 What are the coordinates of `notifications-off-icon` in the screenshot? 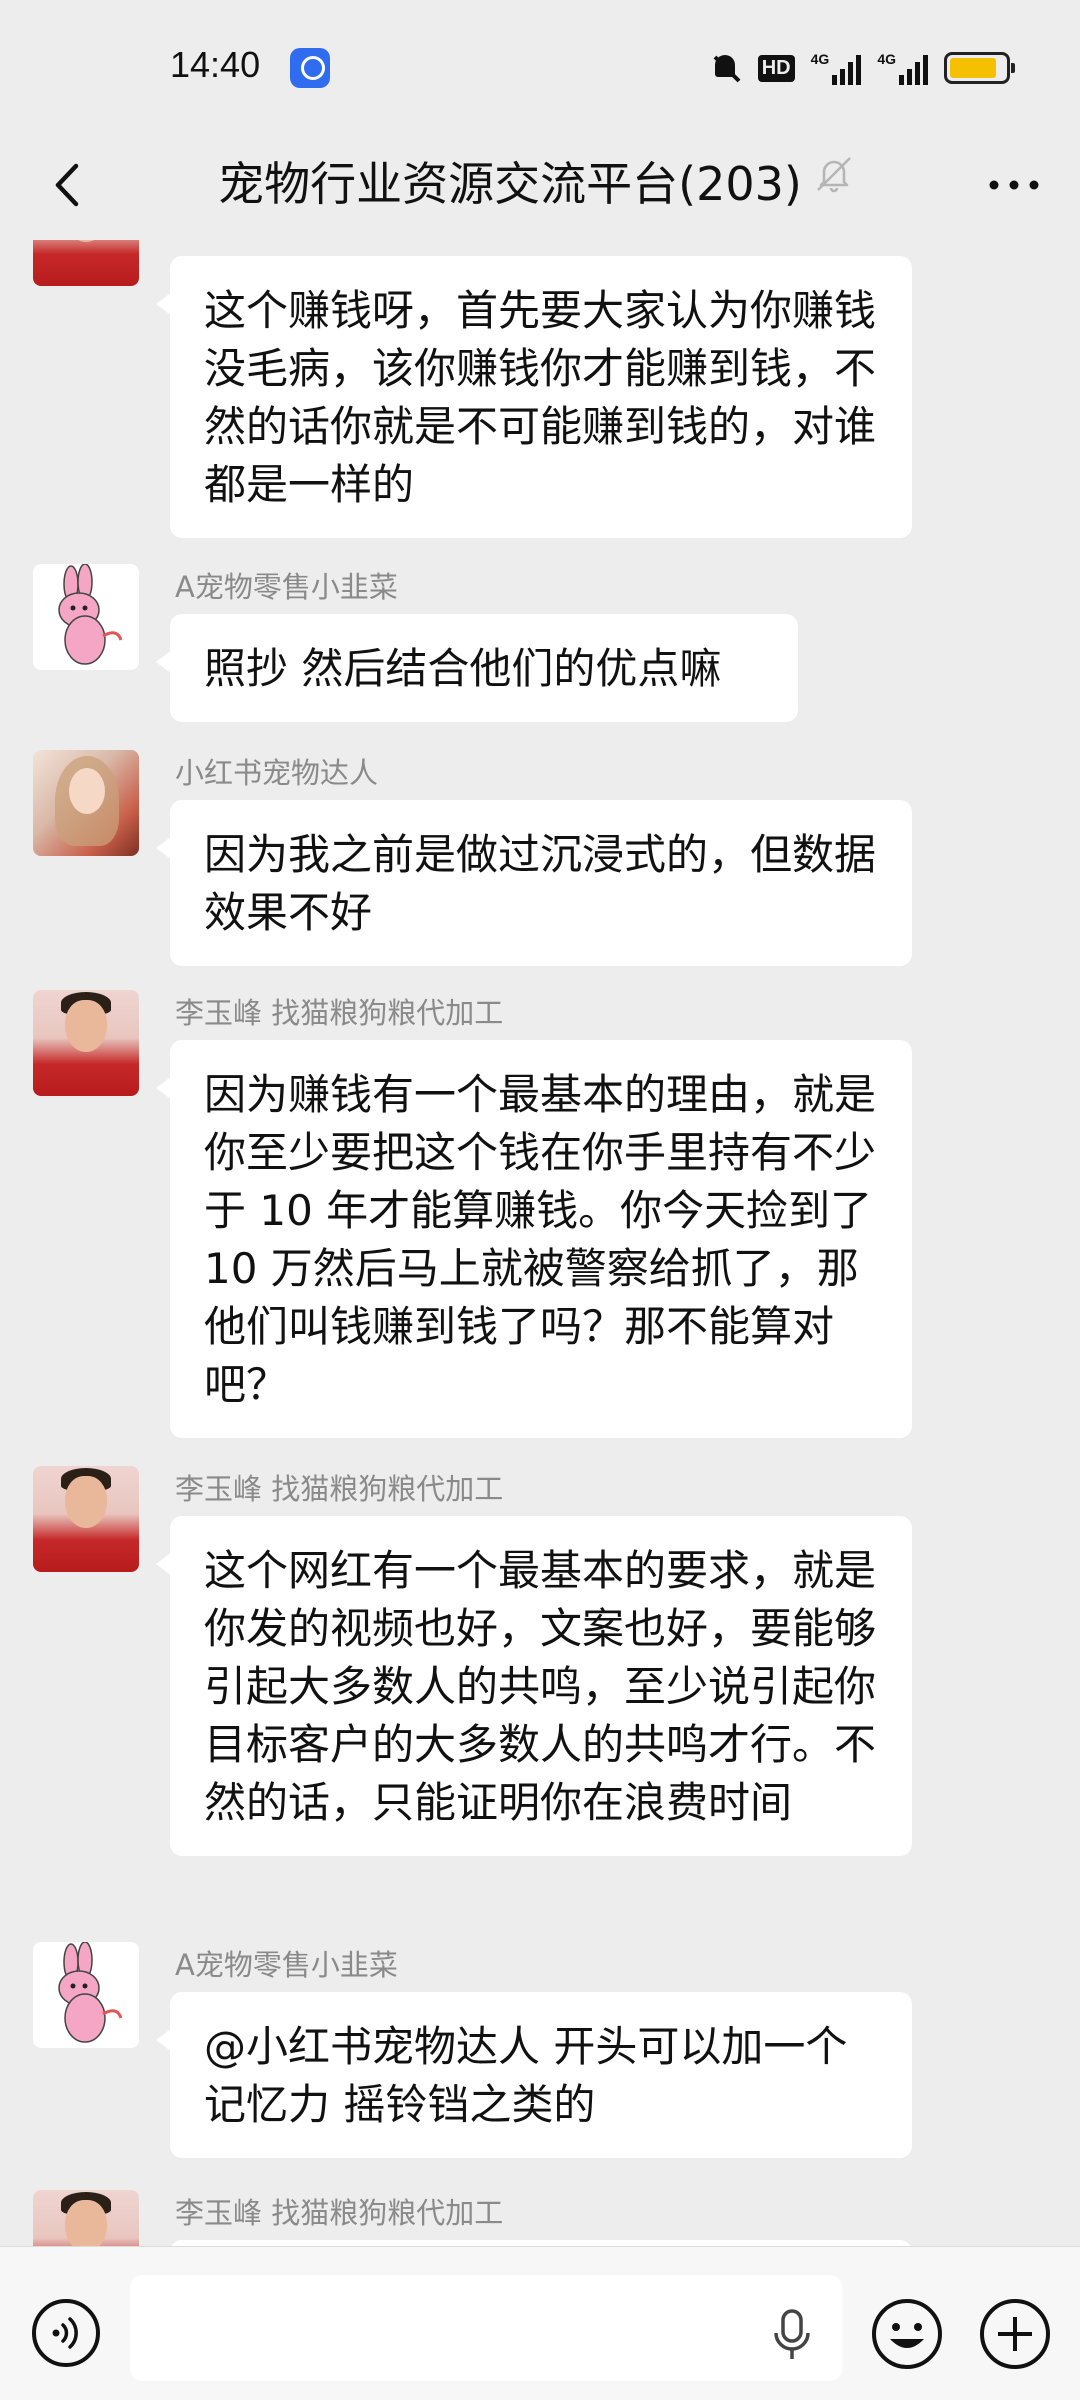 It's located at (725, 68).